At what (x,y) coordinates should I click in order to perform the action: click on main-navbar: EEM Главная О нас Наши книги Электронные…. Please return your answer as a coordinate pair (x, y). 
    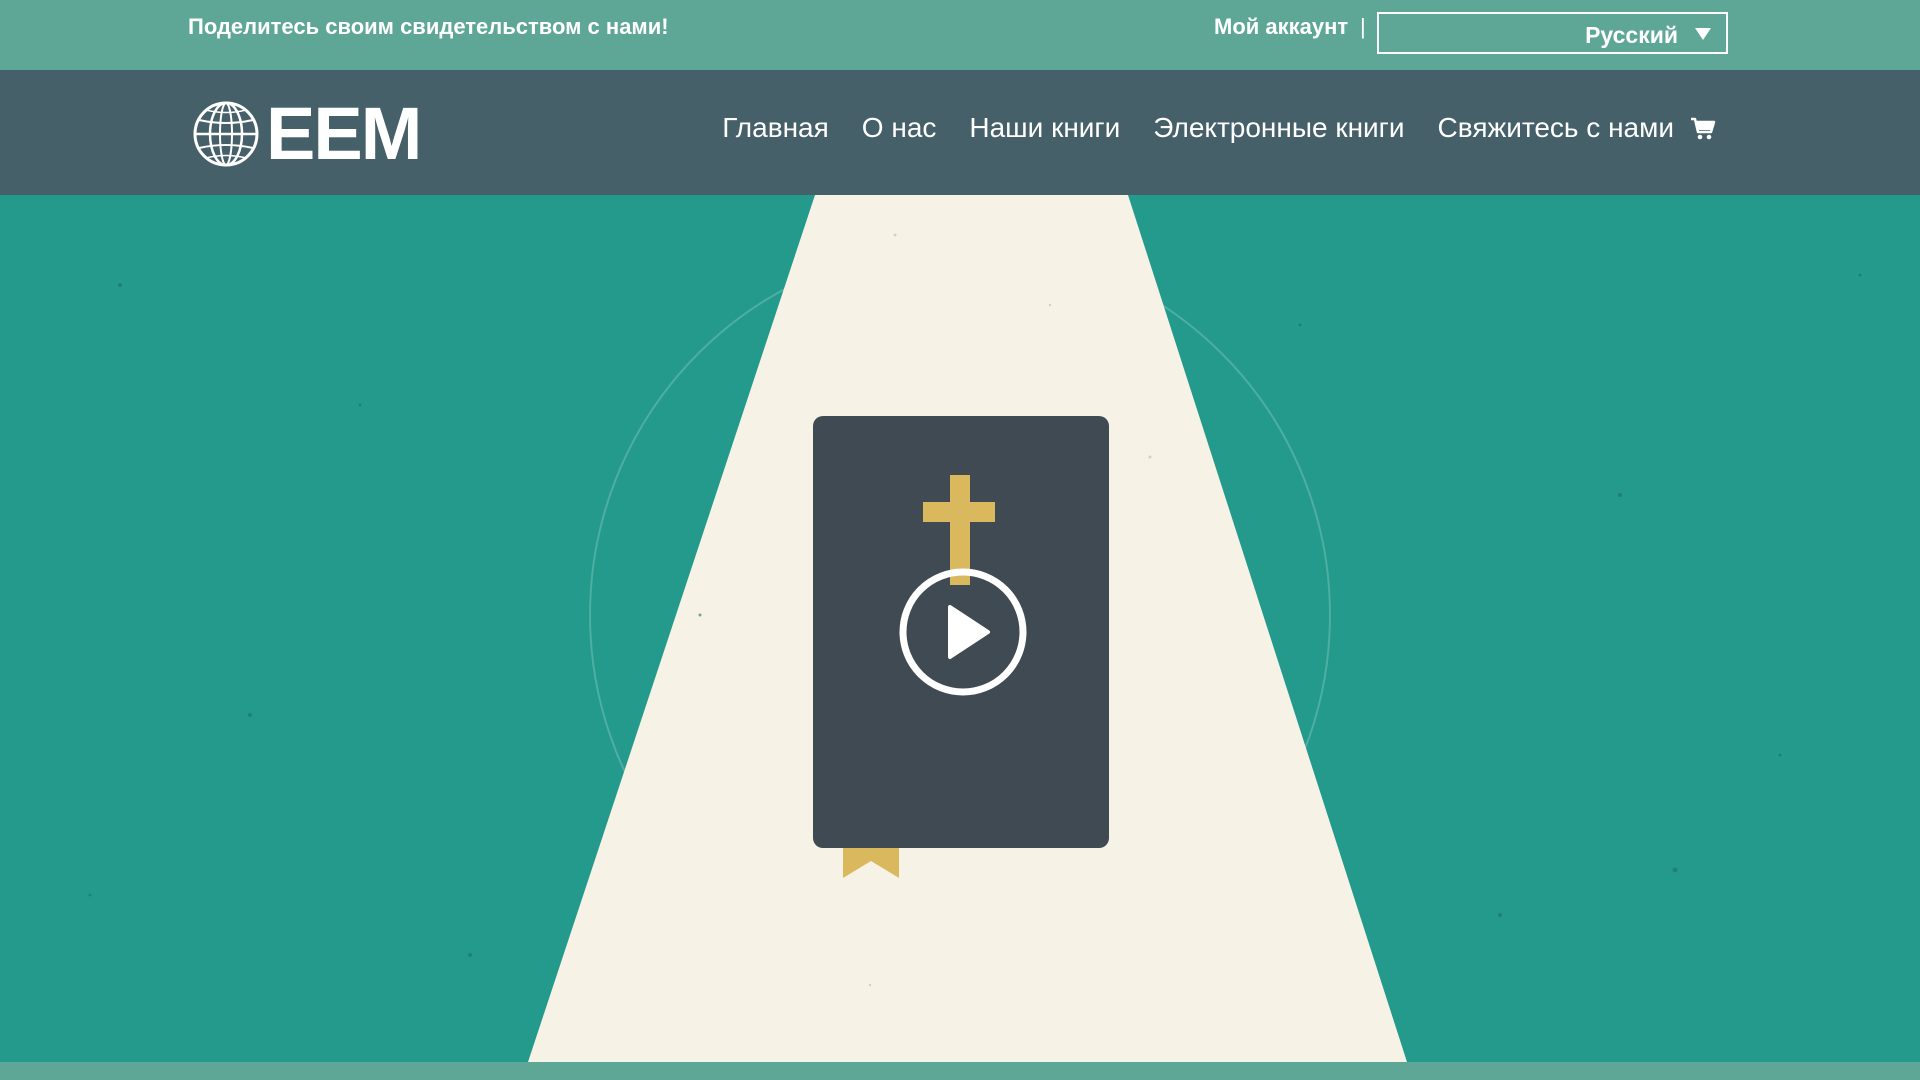
    Looking at the image, I should click on (960, 132).